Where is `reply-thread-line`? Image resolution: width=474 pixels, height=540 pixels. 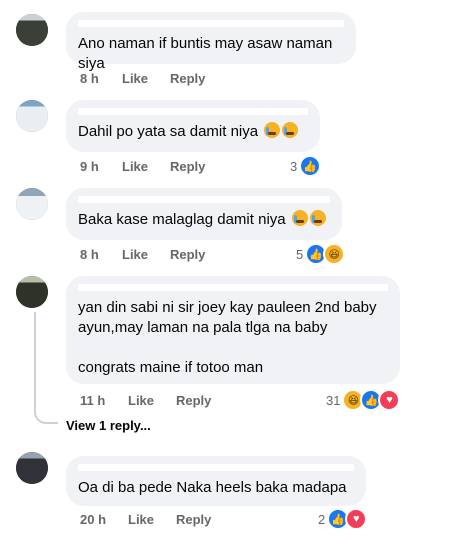
reply-thread-line is located at coordinates (46, 368).